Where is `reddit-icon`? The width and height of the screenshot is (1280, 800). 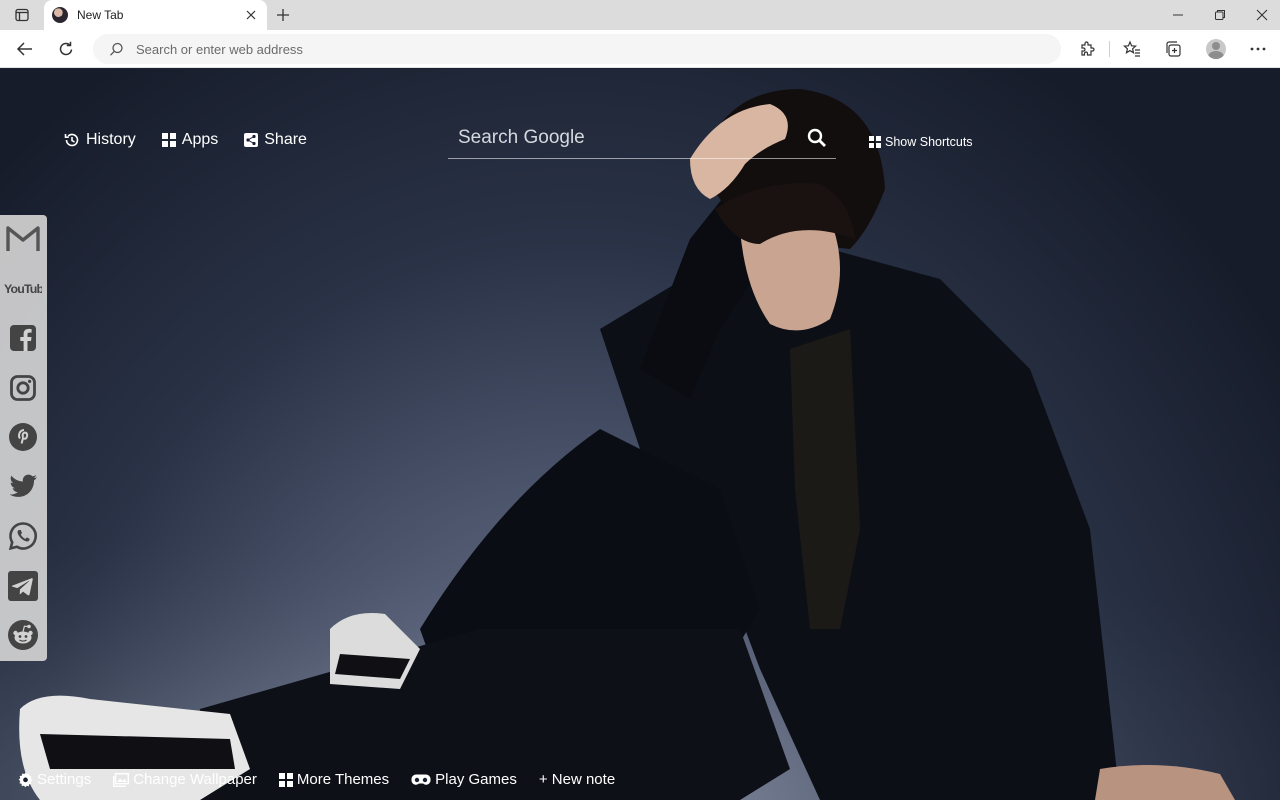
reddit-icon is located at coordinates (23, 635).